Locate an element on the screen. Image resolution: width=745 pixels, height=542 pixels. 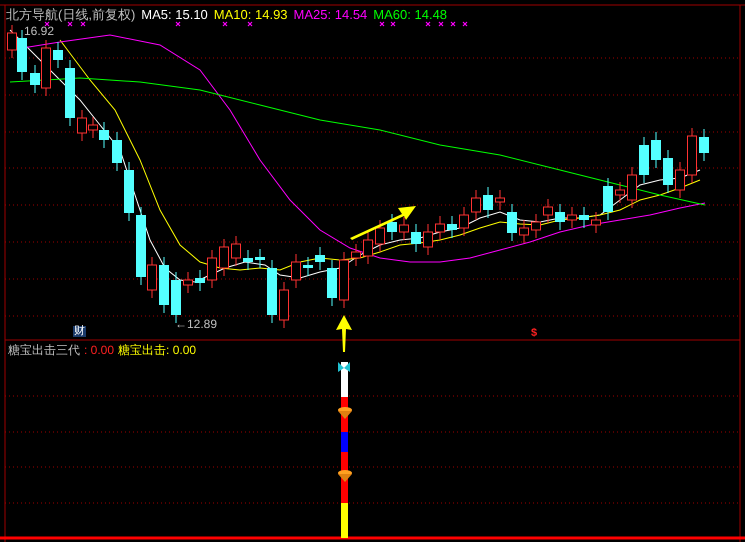
indicator-series-value: 糖宝出击: 0.00 is located at coordinates (157, 350).